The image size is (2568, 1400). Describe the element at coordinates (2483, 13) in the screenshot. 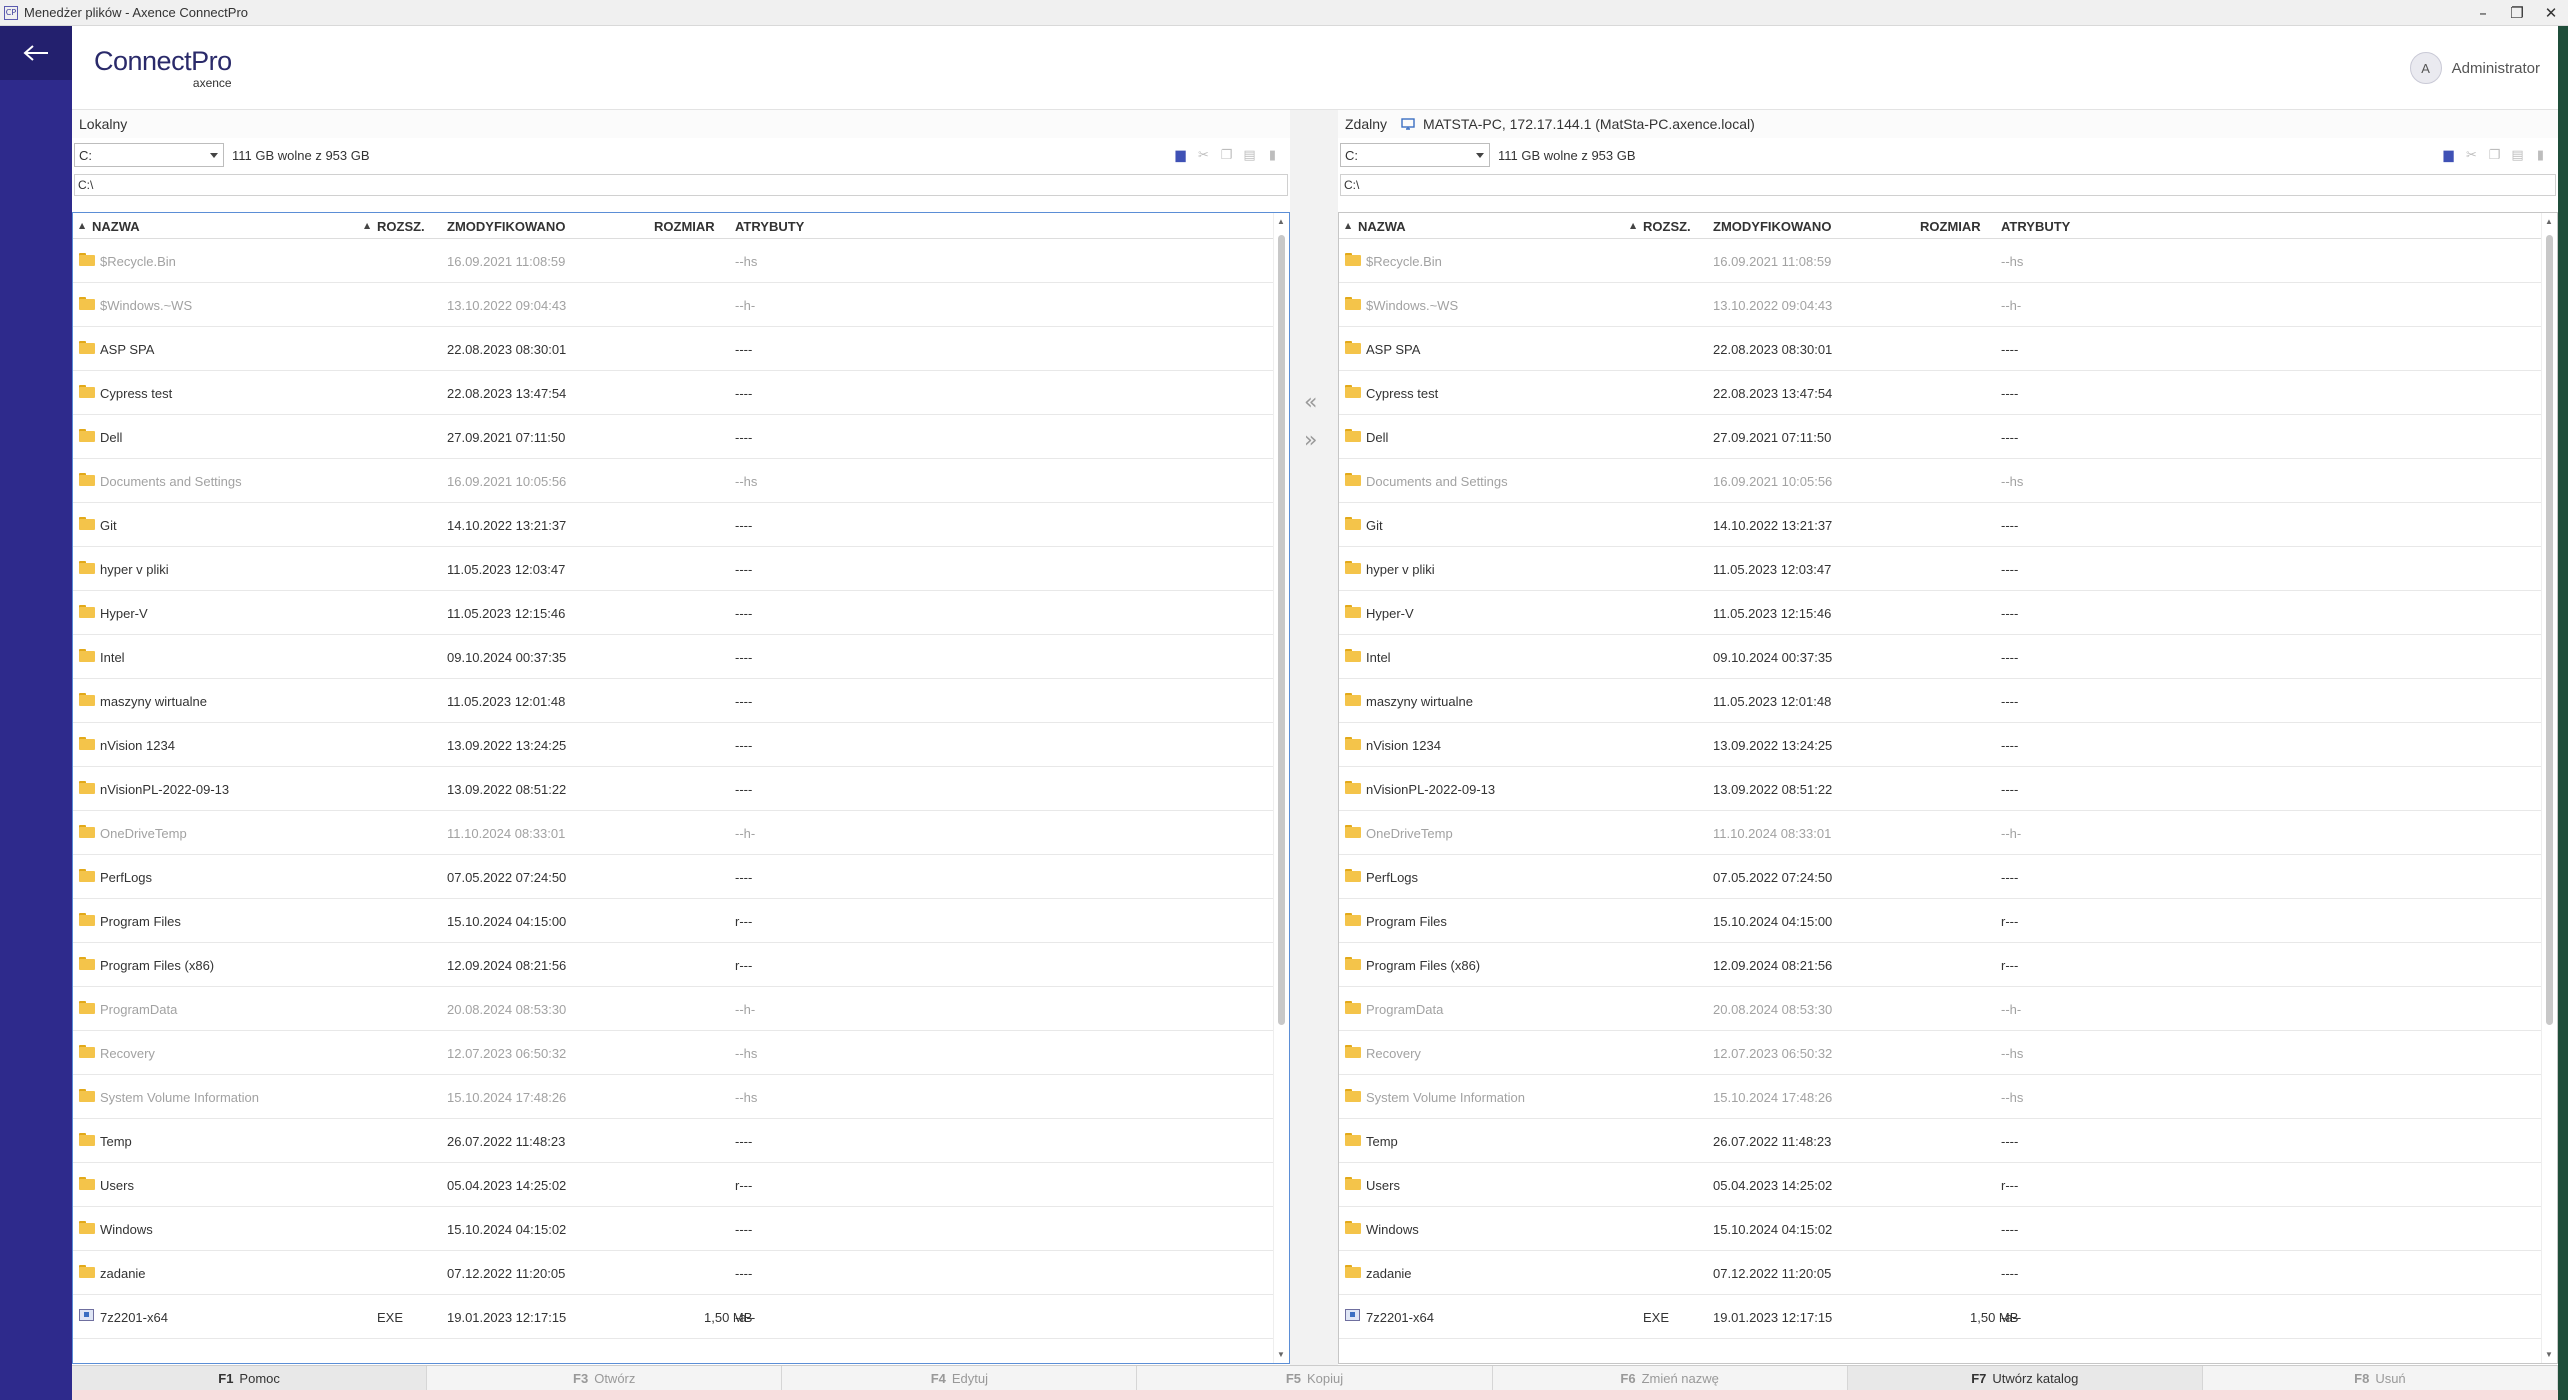

I see `minimize-button: –` at that location.